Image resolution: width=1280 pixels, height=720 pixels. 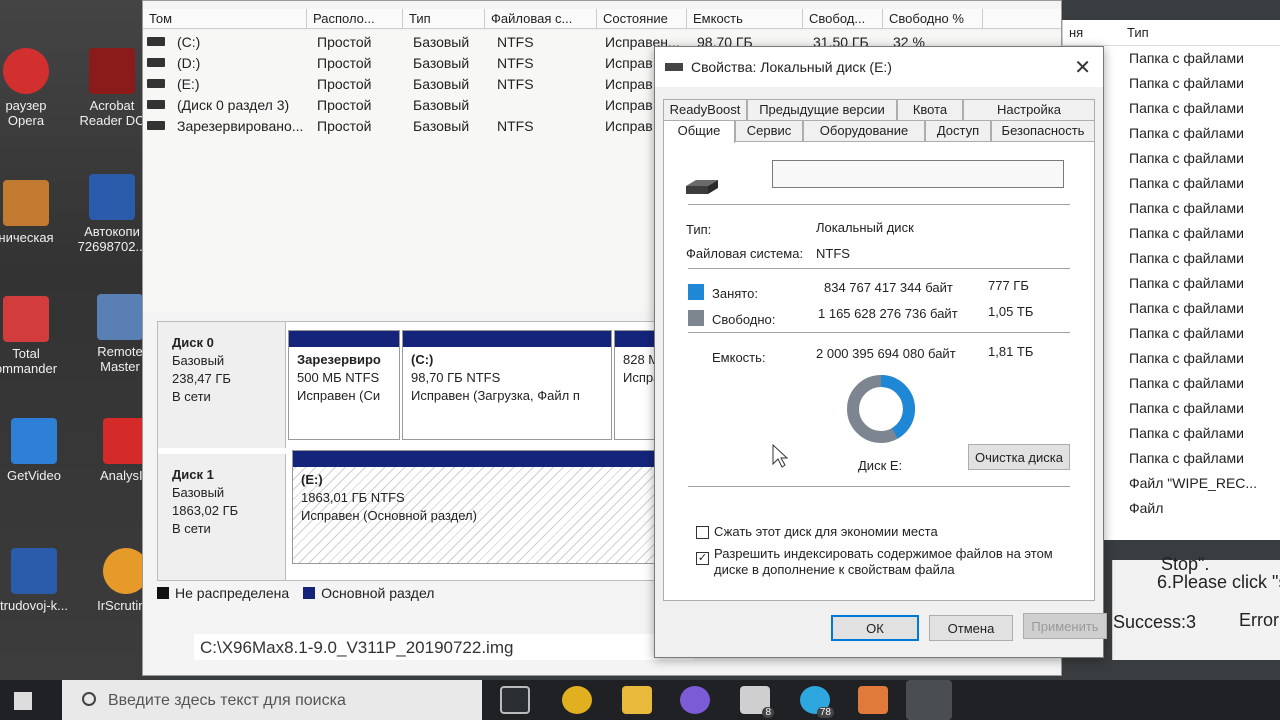 I want to click on column-header: Свободно %, so click(x=933, y=18).